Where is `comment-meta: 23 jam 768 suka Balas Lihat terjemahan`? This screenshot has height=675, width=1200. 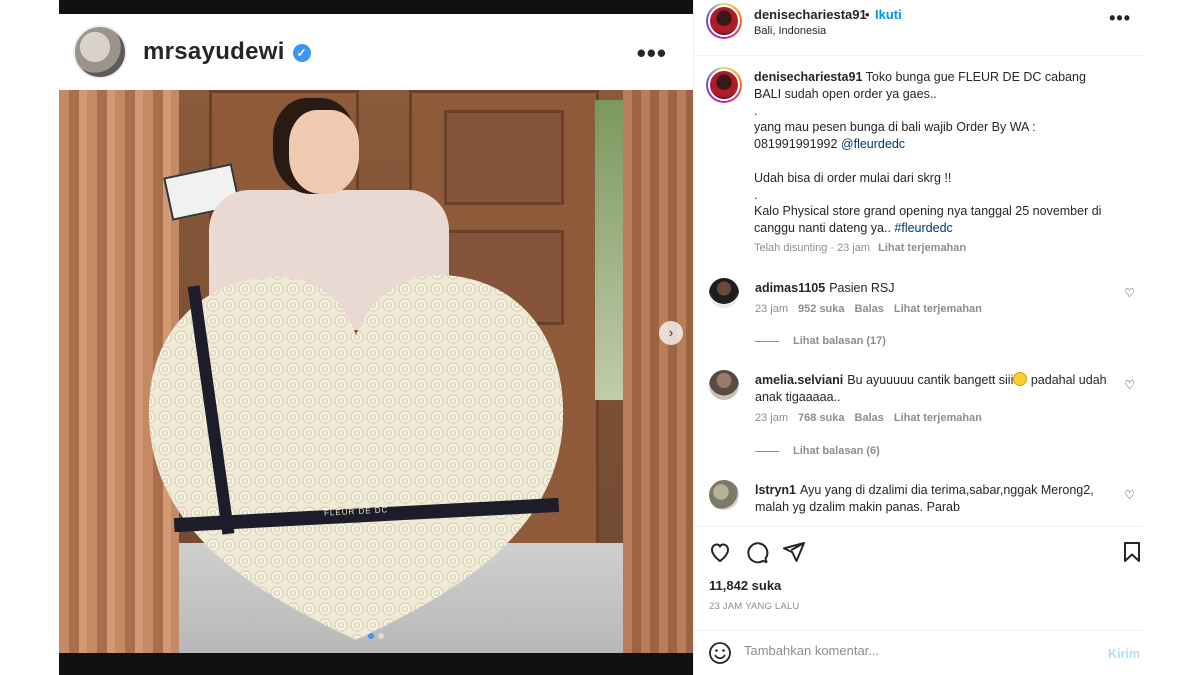 comment-meta: 23 jam 768 suka Balas Lihat terjemahan is located at coordinates (873, 418).